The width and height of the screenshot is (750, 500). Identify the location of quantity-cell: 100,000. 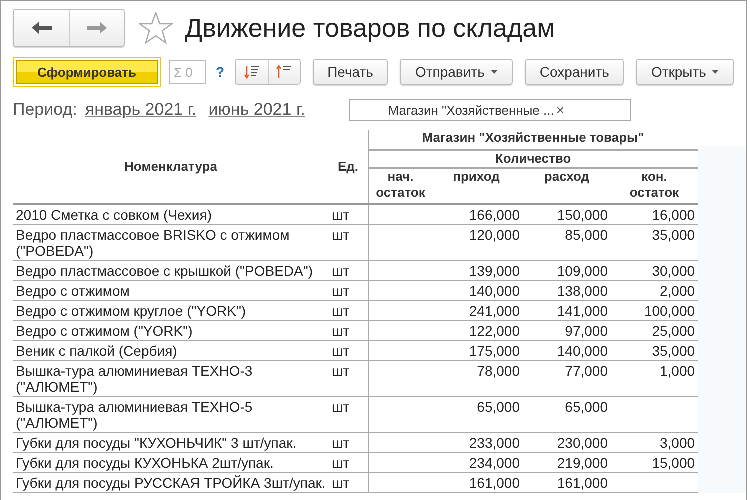
(670, 311).